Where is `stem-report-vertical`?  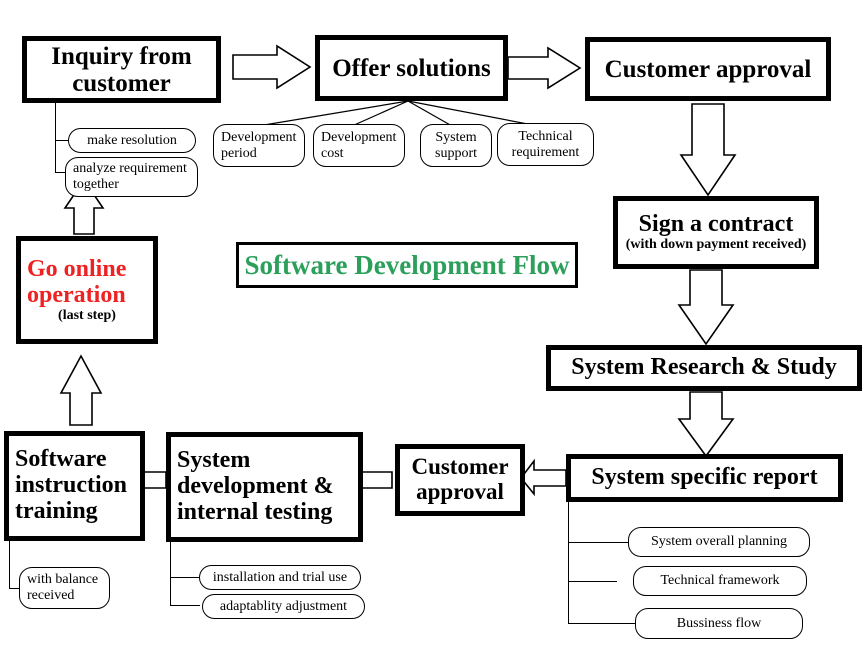
stem-report-vertical is located at coordinates (569, 563).